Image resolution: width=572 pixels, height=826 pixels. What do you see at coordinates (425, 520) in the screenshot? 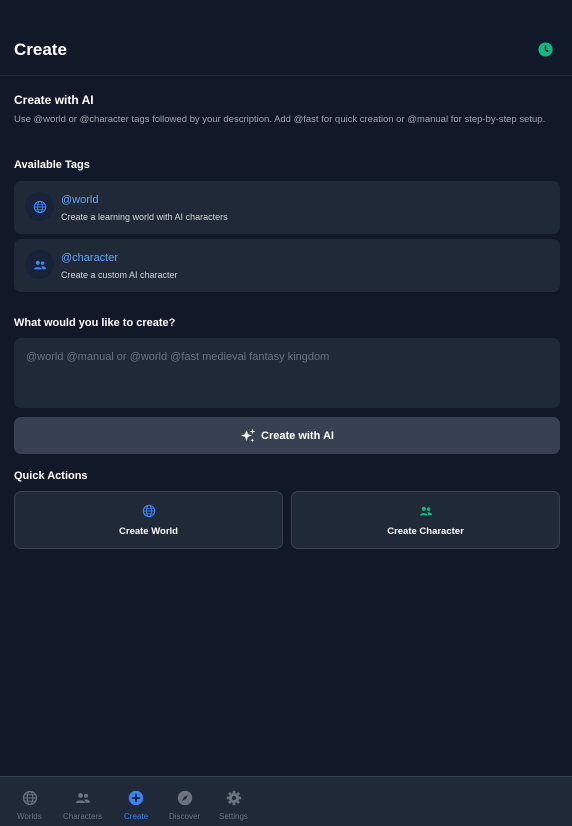
I see `create-character-button: Create Character` at bounding box center [425, 520].